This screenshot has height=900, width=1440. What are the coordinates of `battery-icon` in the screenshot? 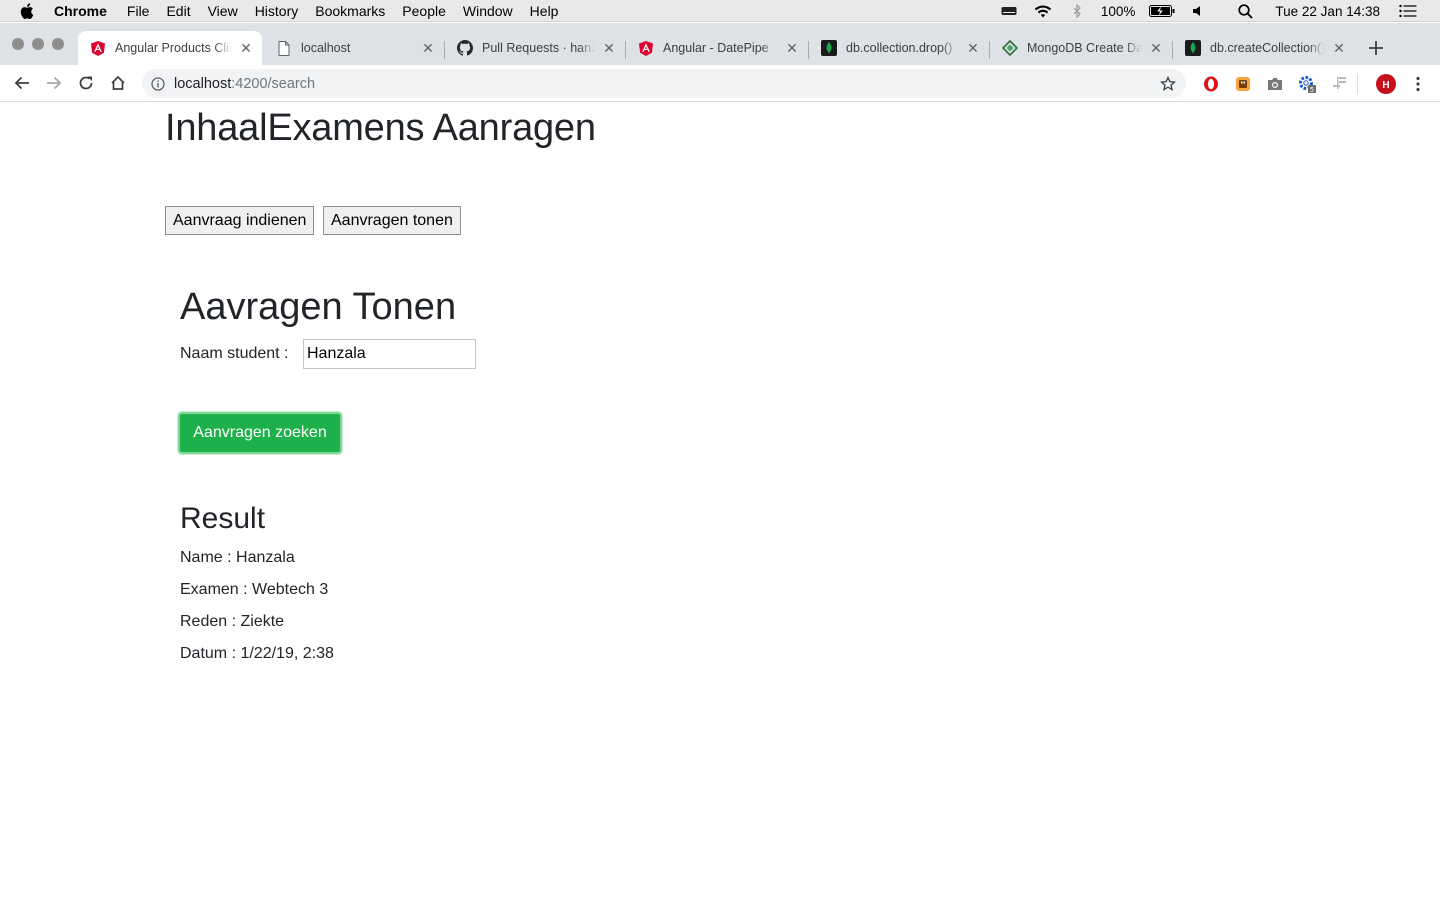 It's located at (1162, 11).